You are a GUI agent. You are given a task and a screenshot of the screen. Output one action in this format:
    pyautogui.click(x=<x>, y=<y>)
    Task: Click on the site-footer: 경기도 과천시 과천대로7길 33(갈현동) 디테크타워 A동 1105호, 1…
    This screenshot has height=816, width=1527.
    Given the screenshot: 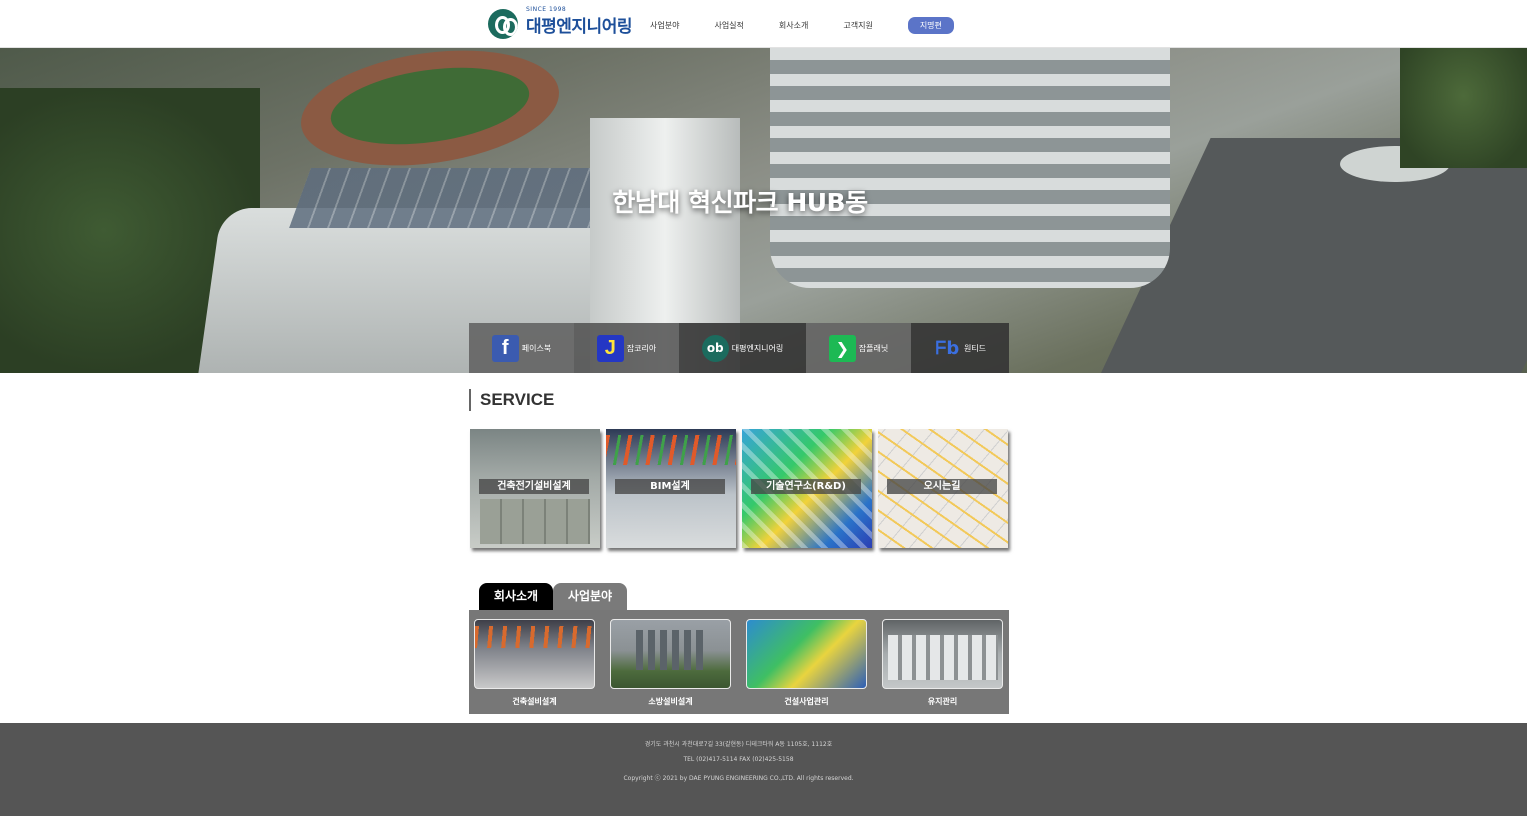 What is the action you would take?
    pyautogui.click(x=763, y=769)
    